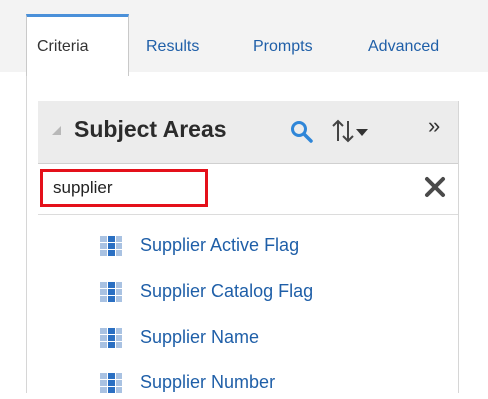  I want to click on chevron-down-icon, so click(362, 132).